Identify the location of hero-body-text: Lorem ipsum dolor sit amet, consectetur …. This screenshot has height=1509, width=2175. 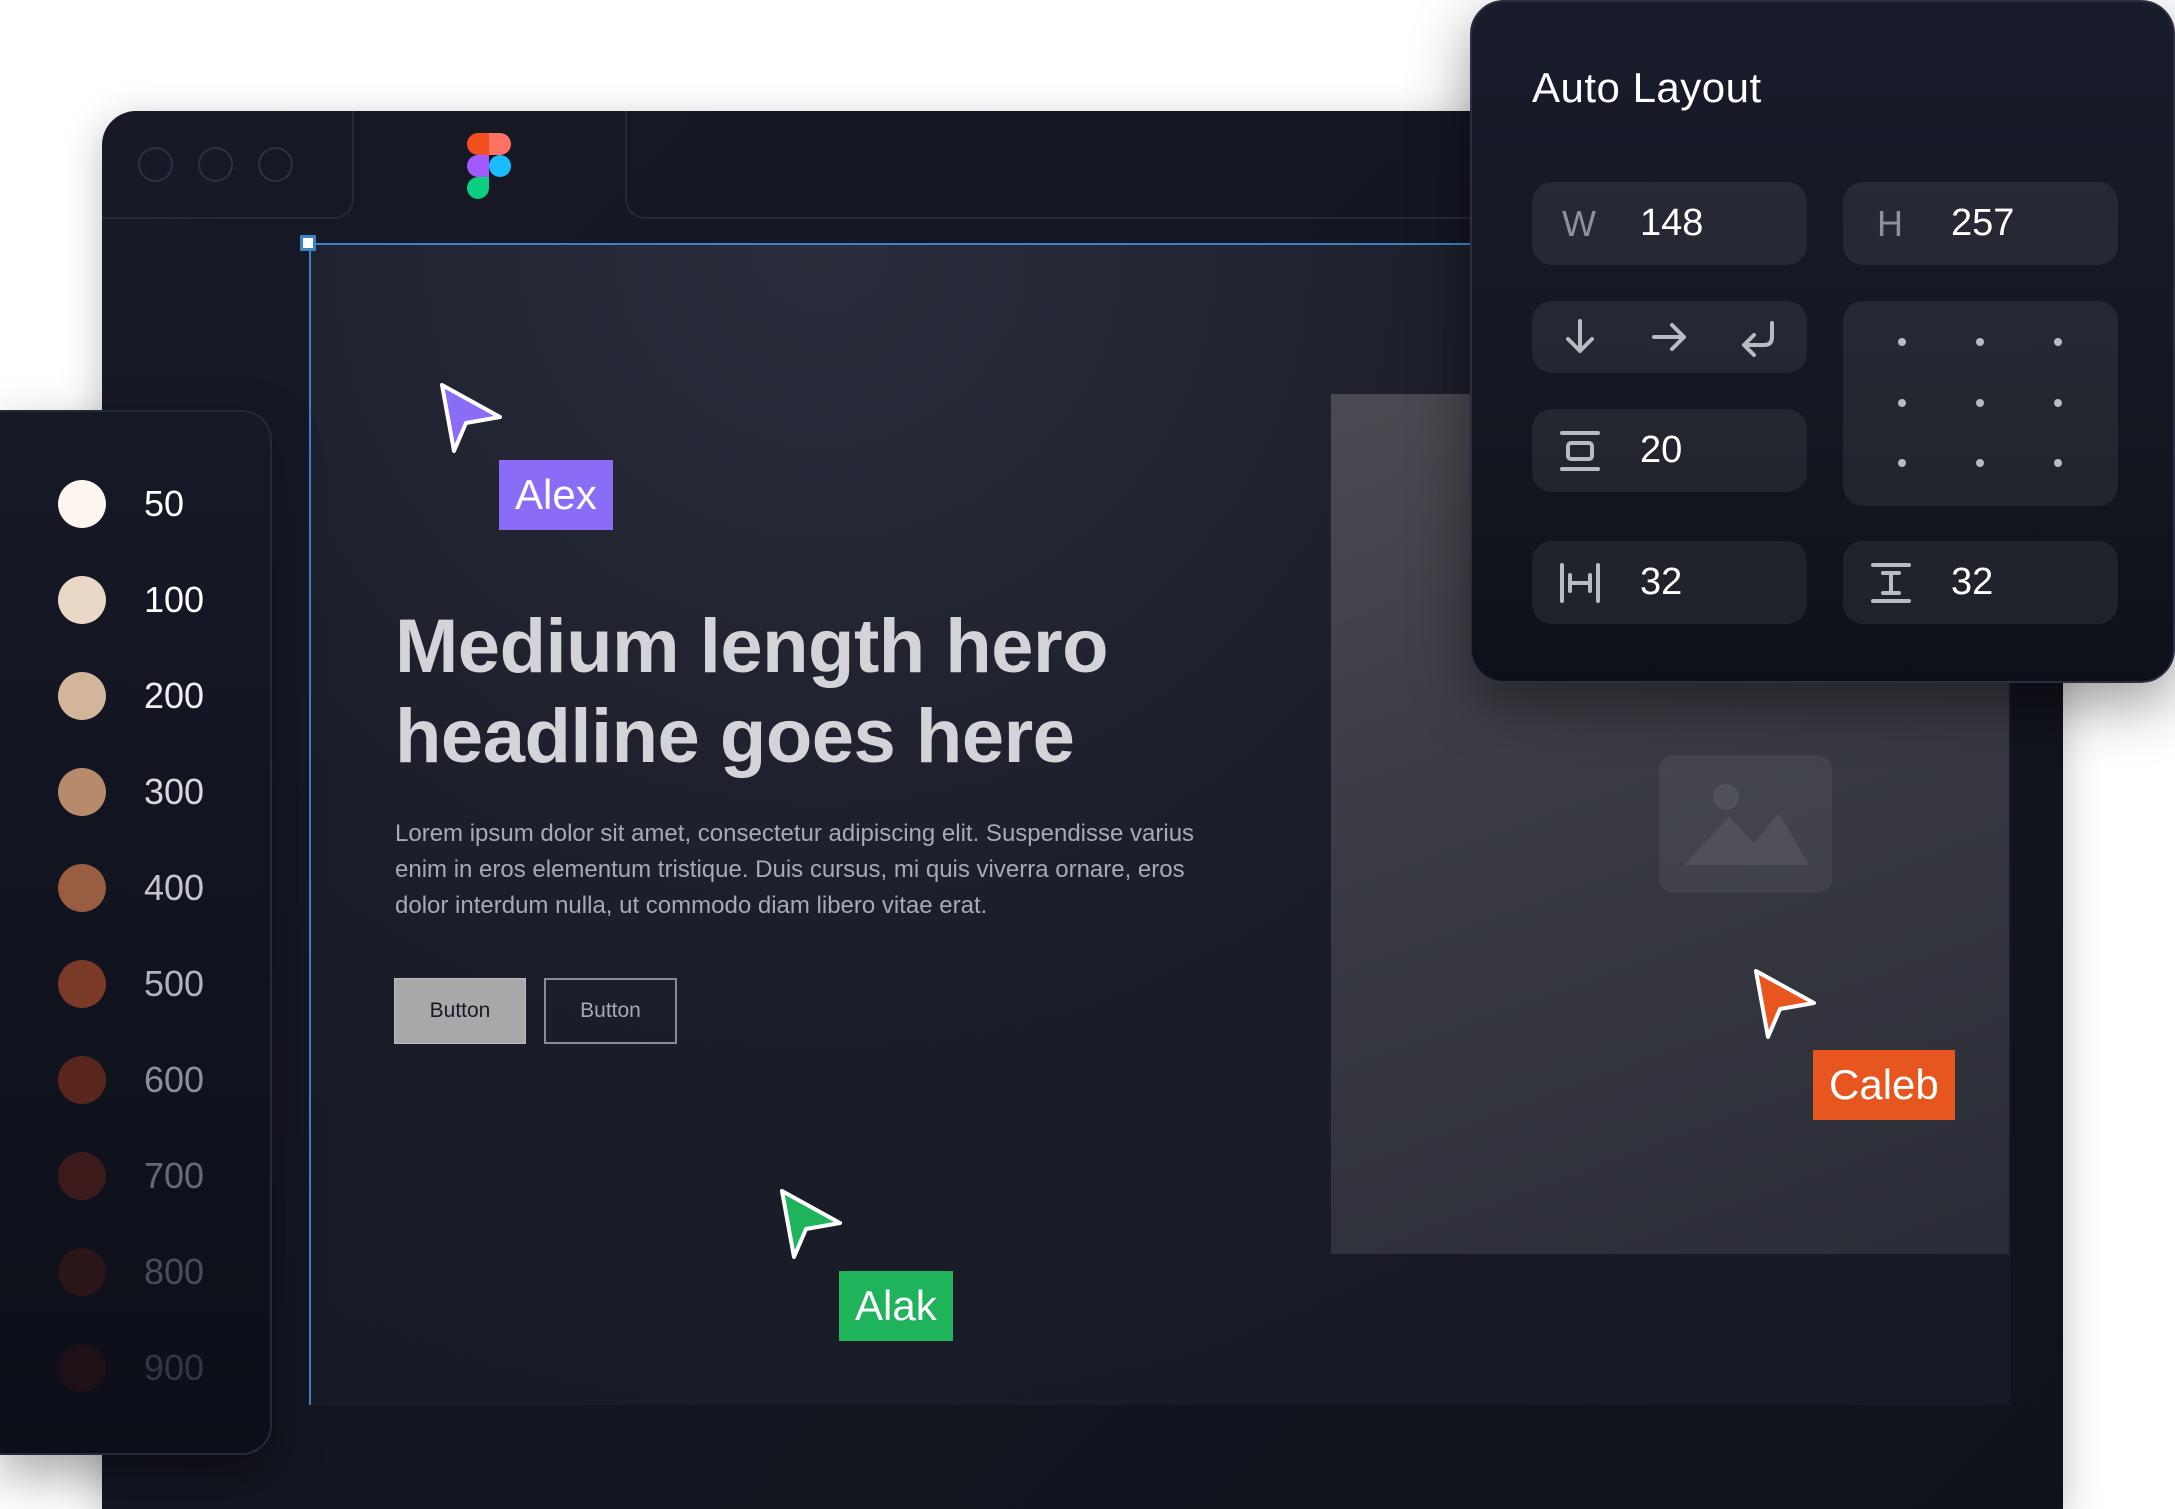
(795, 869).